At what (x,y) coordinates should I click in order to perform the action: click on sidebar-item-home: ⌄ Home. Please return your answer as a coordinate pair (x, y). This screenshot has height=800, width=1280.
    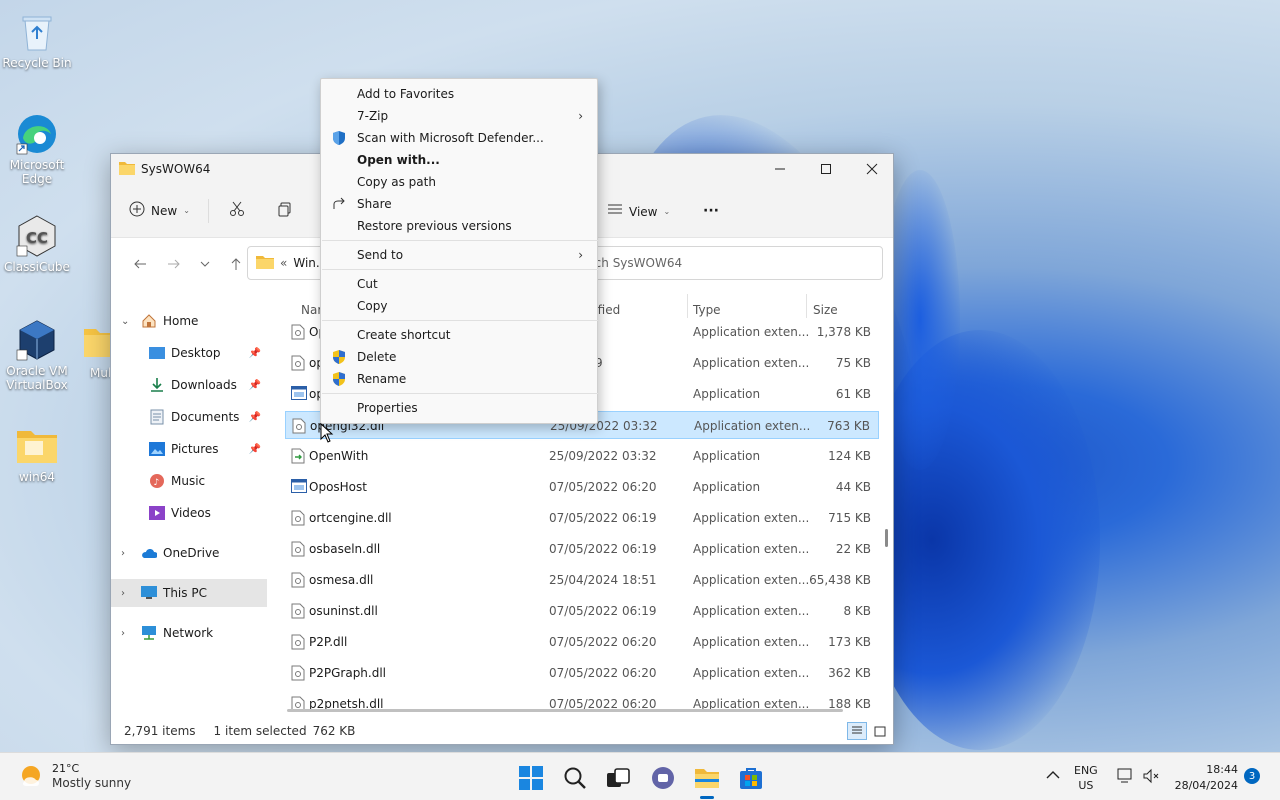
    Looking at the image, I should click on (189, 321).